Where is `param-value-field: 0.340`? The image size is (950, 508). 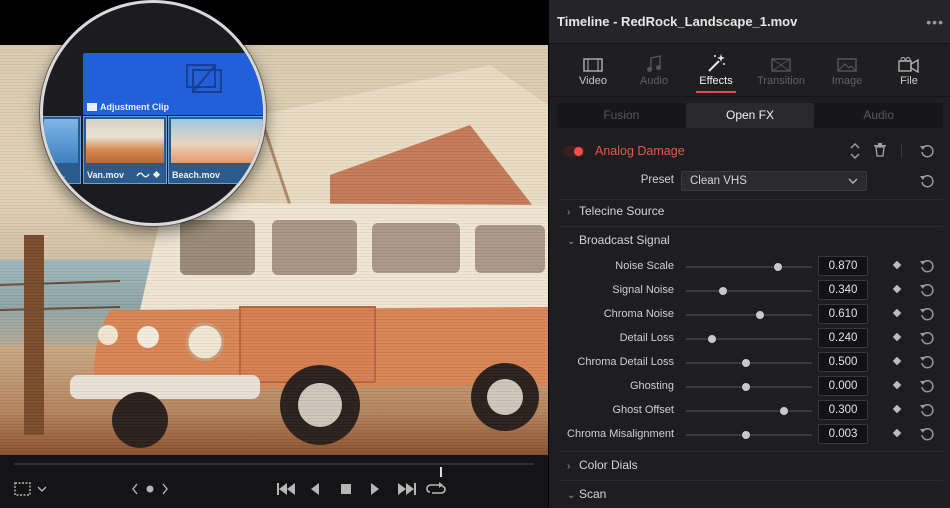 param-value-field: 0.340 is located at coordinates (843, 290).